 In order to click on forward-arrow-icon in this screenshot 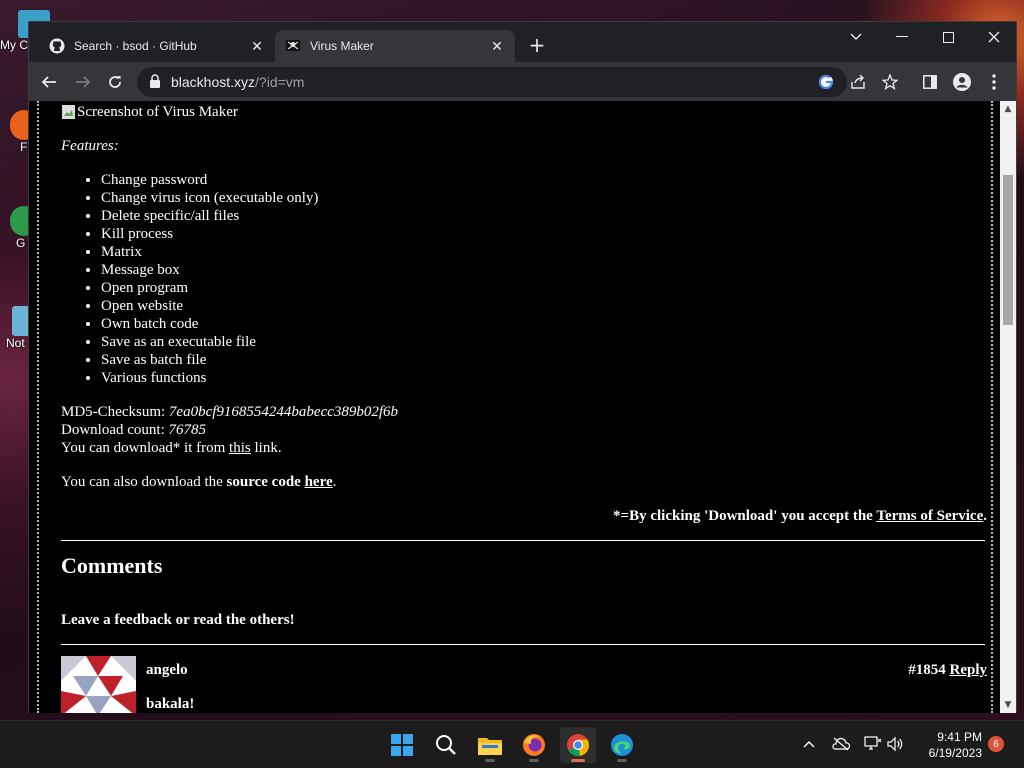, I will do `click(83, 82)`.